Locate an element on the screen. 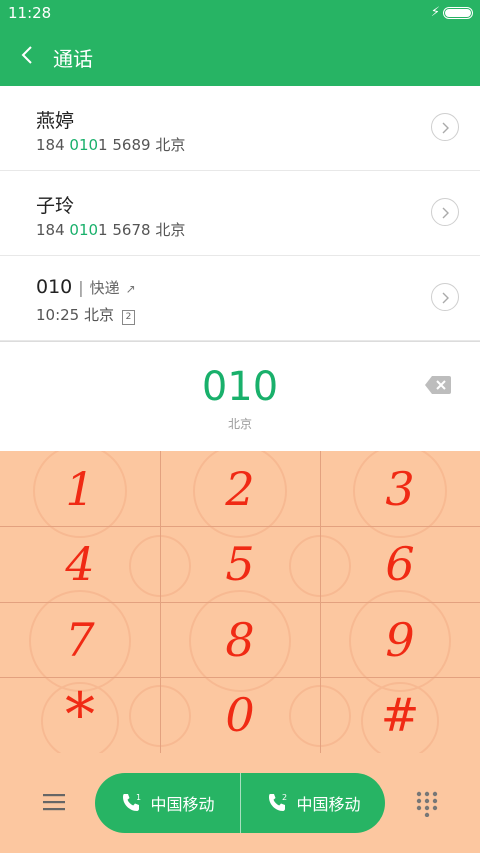 This screenshot has height=853, width=480. keypad-toggle-icon is located at coordinates (427, 806).